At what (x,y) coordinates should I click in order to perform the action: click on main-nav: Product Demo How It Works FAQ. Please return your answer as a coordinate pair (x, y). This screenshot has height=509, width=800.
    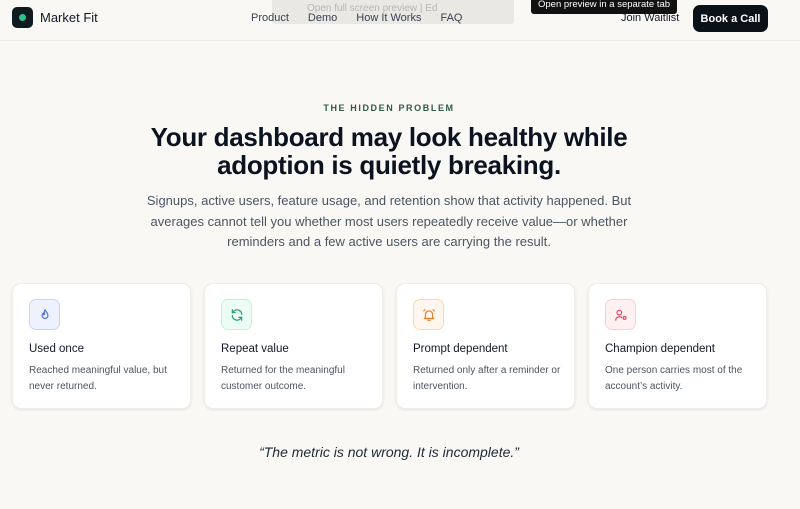
    Looking at the image, I should click on (356, 18).